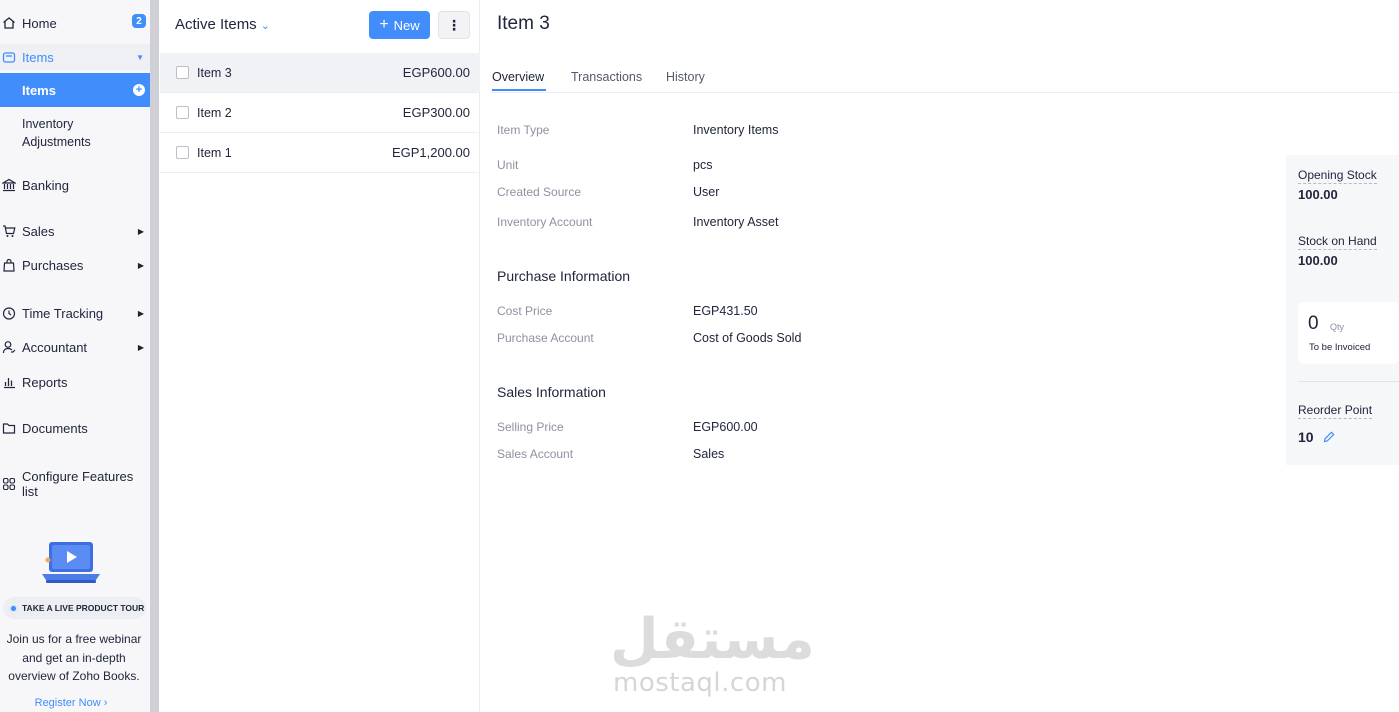  Describe the element at coordinates (700, 683) in the screenshot. I see `watermark-latin: mostaql.com` at that location.